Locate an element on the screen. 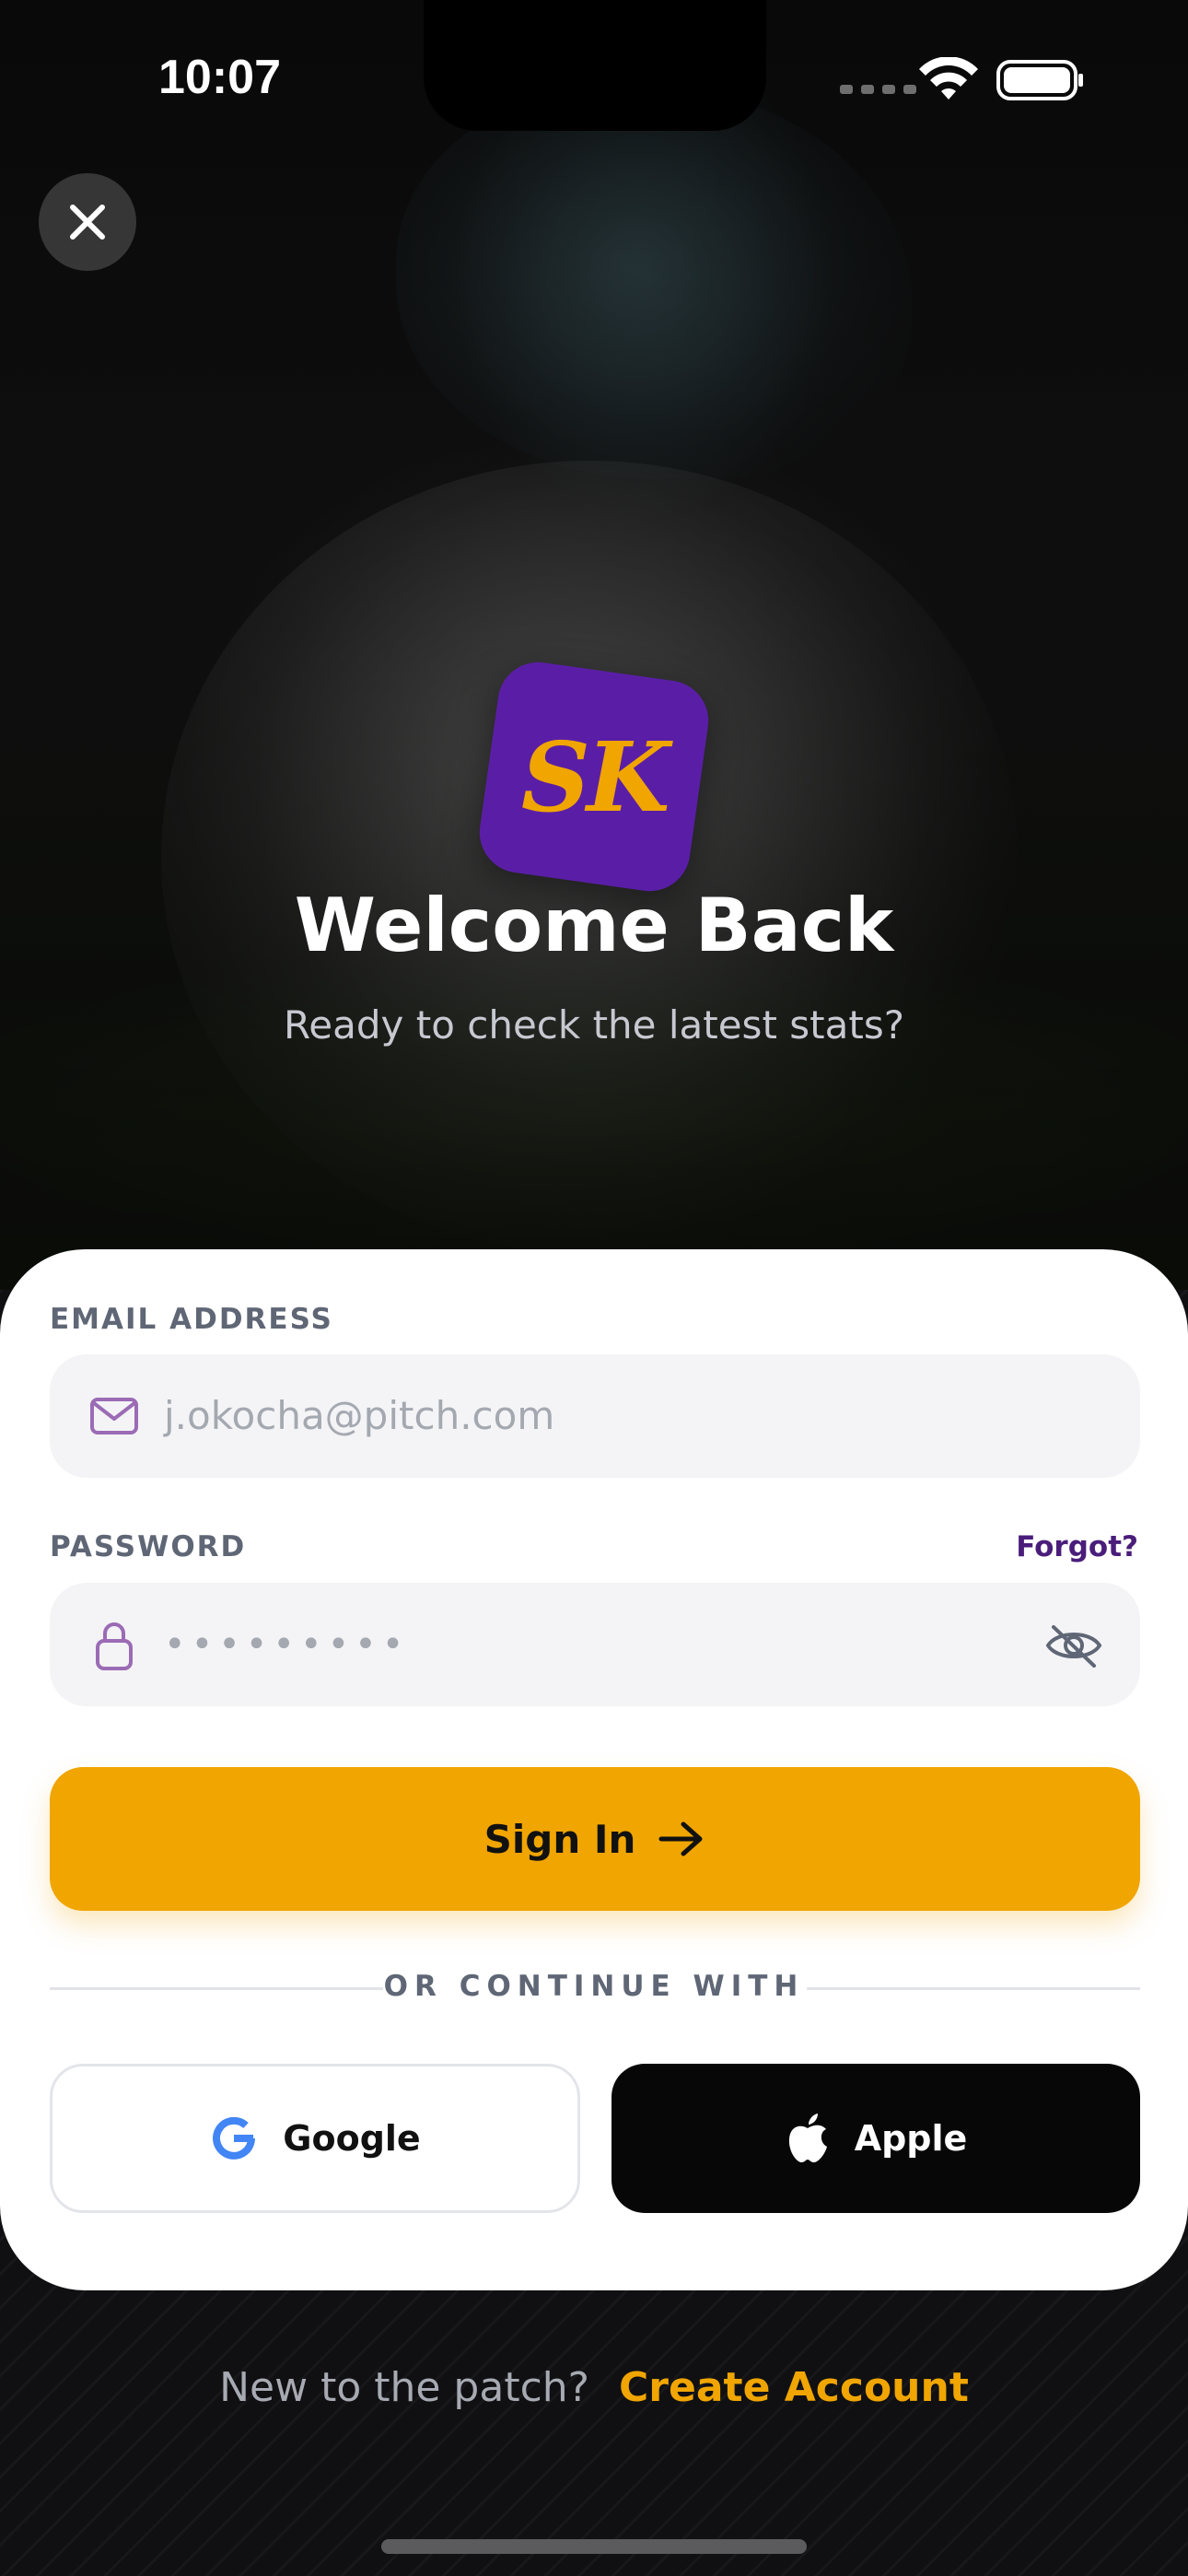 Image resolution: width=1188 pixels, height=2576 pixels. close-button is located at coordinates (87, 222).